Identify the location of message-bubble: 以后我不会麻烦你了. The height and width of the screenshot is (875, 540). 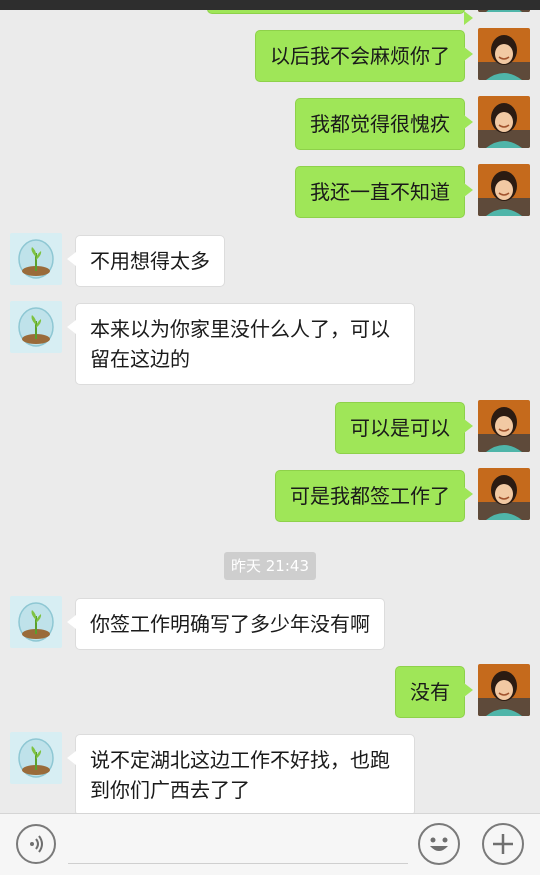
(364, 56).